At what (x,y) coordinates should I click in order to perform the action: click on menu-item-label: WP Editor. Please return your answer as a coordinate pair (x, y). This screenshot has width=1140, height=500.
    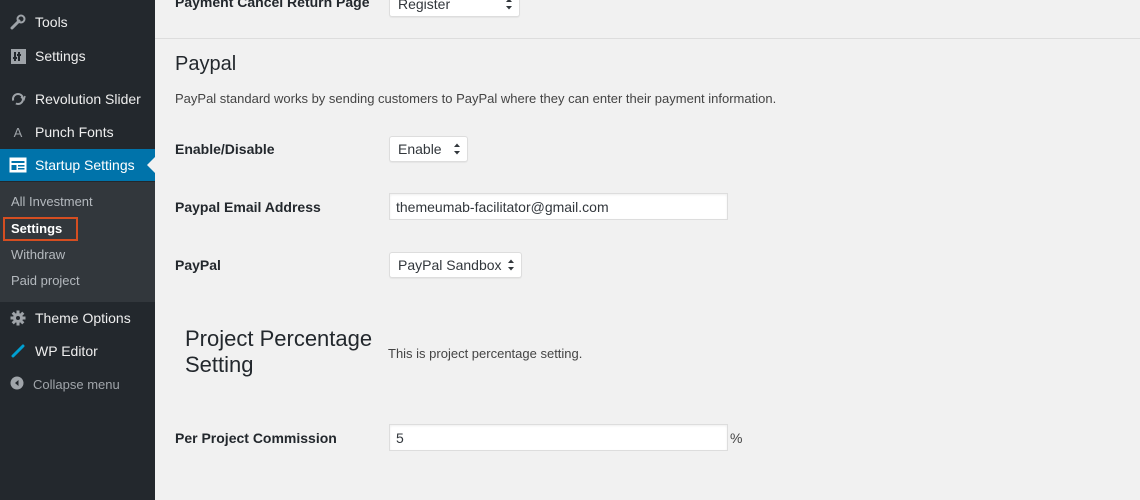
    Looking at the image, I should click on (66, 351).